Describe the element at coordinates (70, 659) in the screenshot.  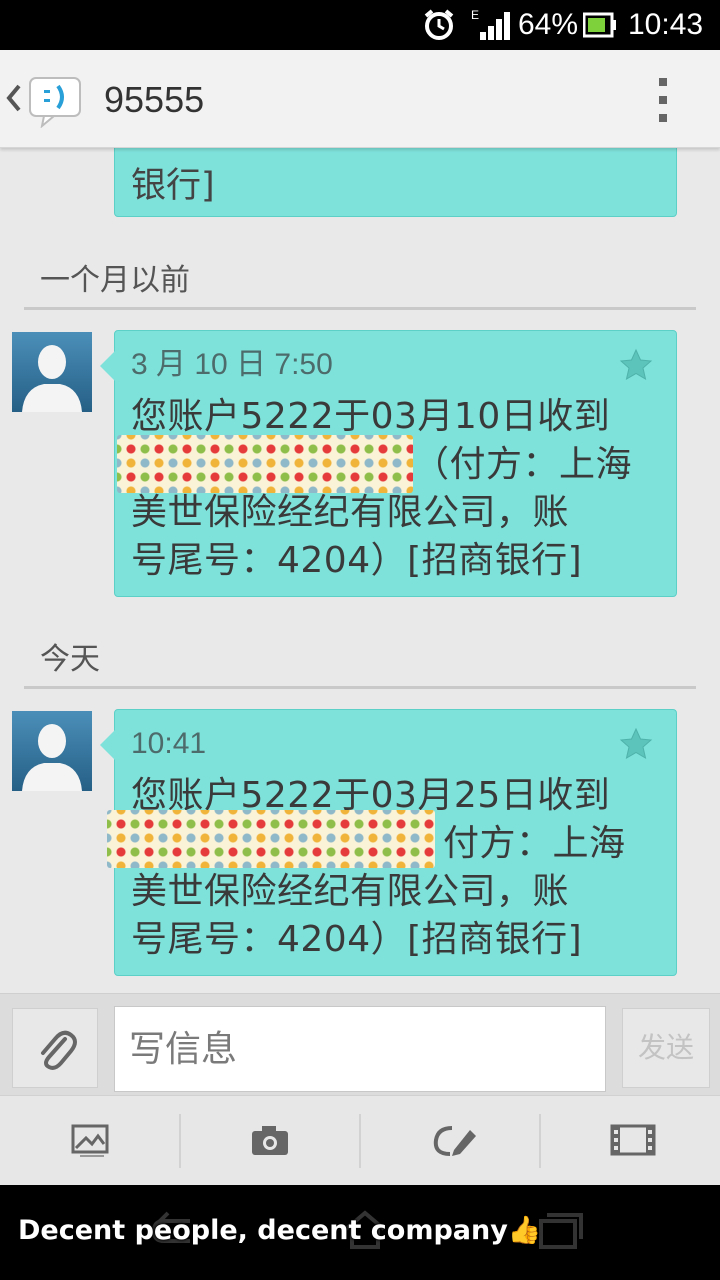
I see `date-divider-label: 今天` at that location.